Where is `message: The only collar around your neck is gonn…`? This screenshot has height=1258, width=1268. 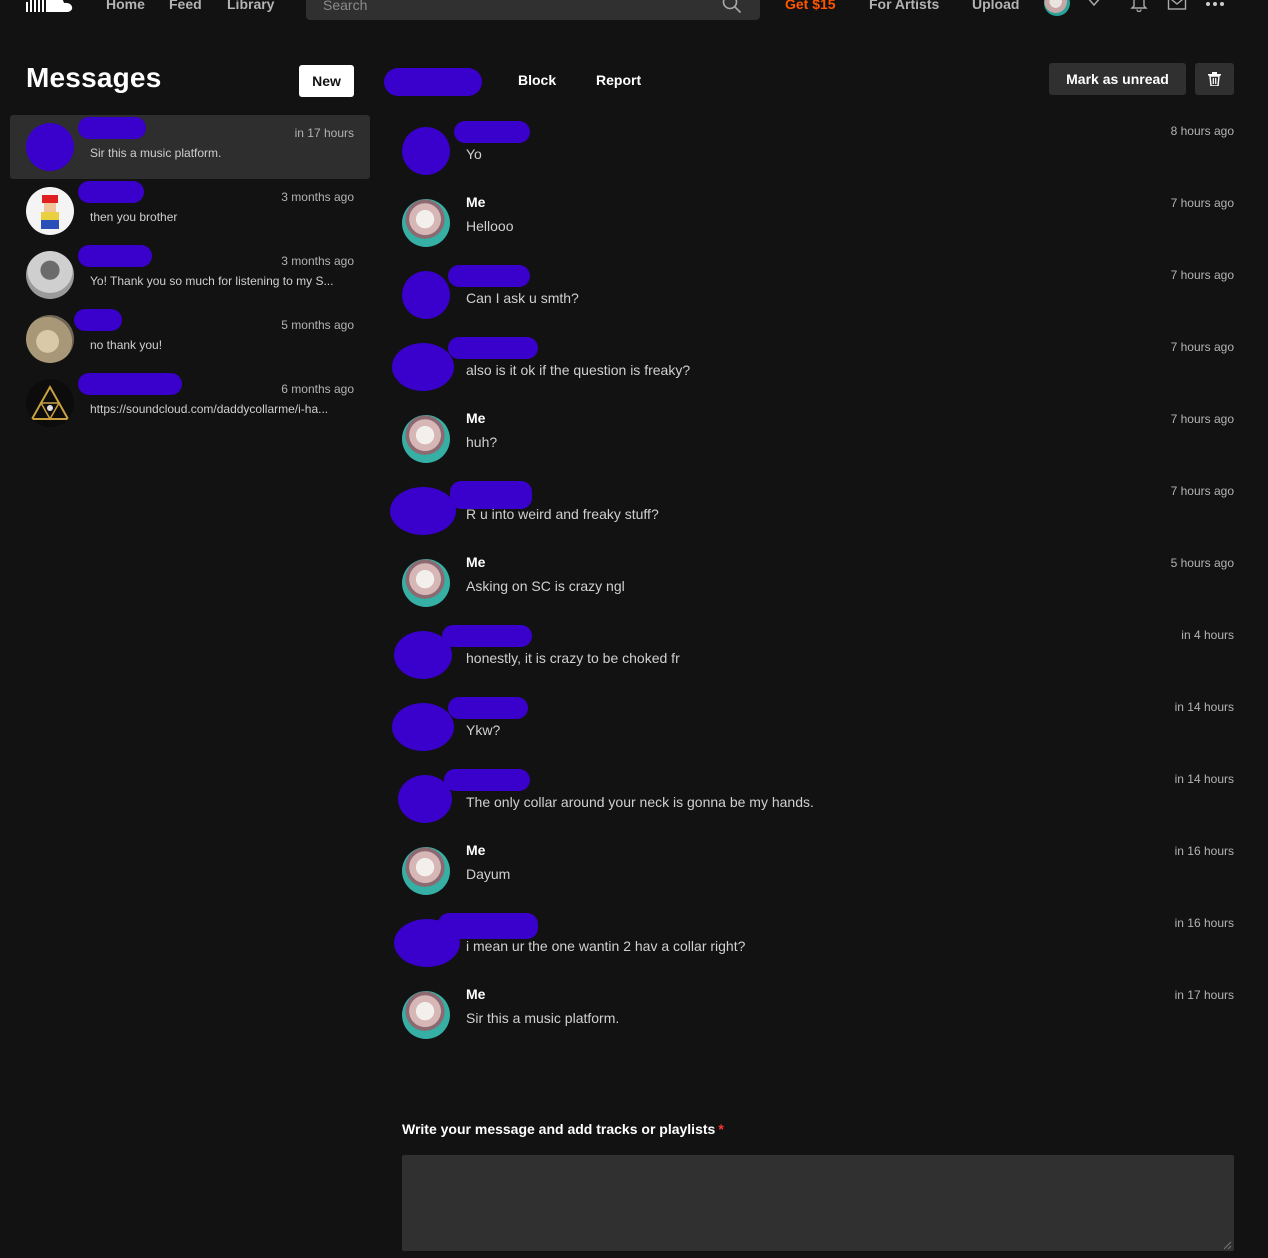
message: The only collar around your neck is gonn… is located at coordinates (815, 795).